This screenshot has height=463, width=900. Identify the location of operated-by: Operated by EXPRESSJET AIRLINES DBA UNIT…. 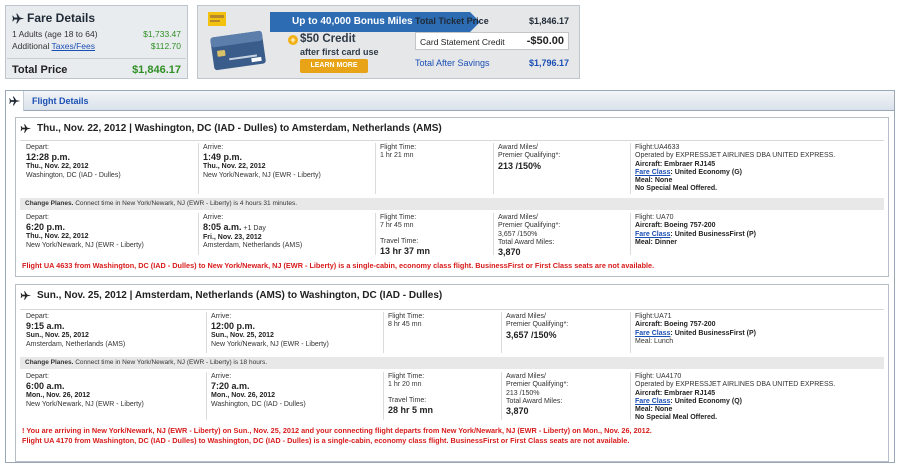
(735, 156).